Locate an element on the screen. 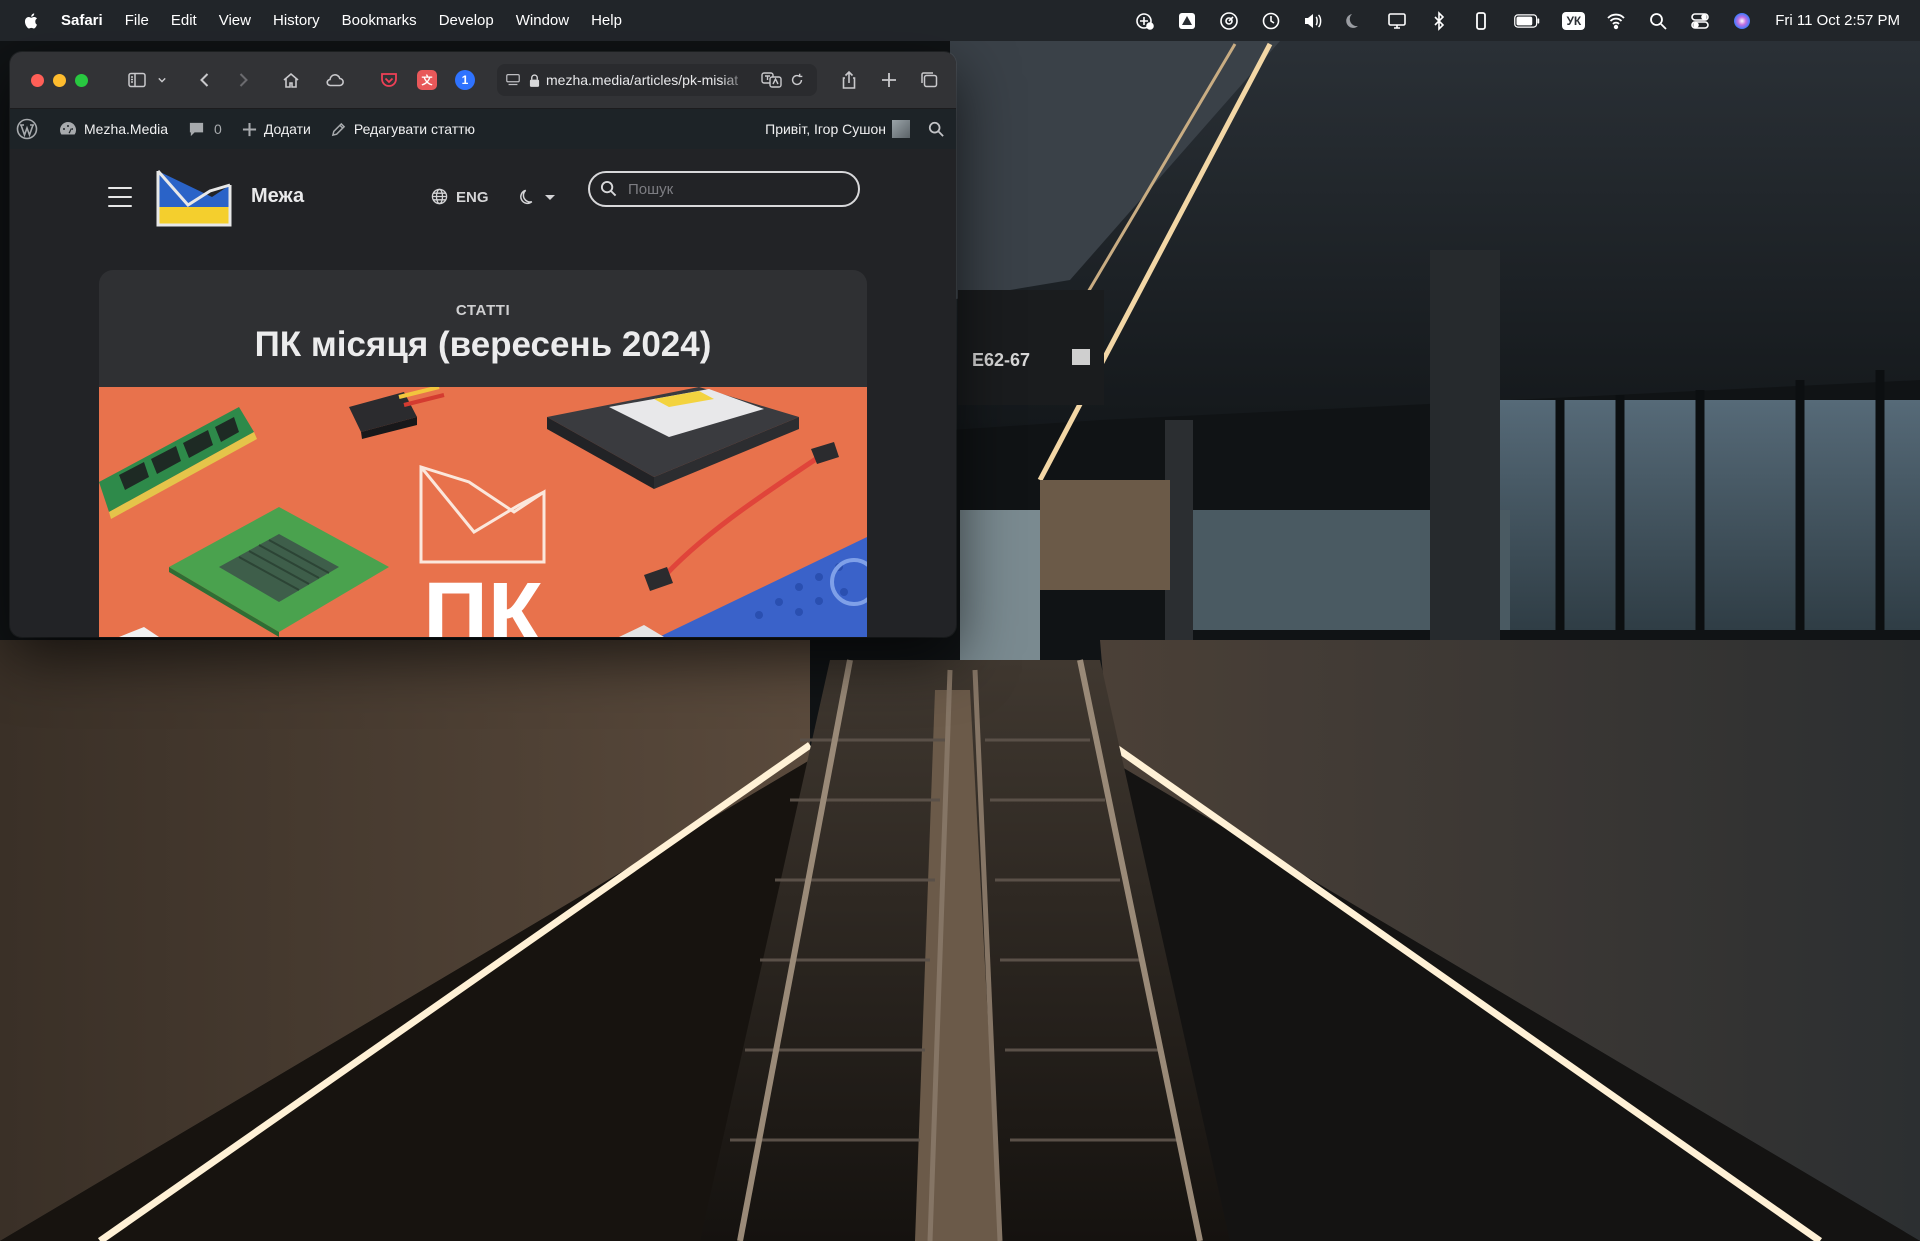 Image resolution: width=1920 pixels, height=1241 pixels. forward-icon is located at coordinates (243, 80).